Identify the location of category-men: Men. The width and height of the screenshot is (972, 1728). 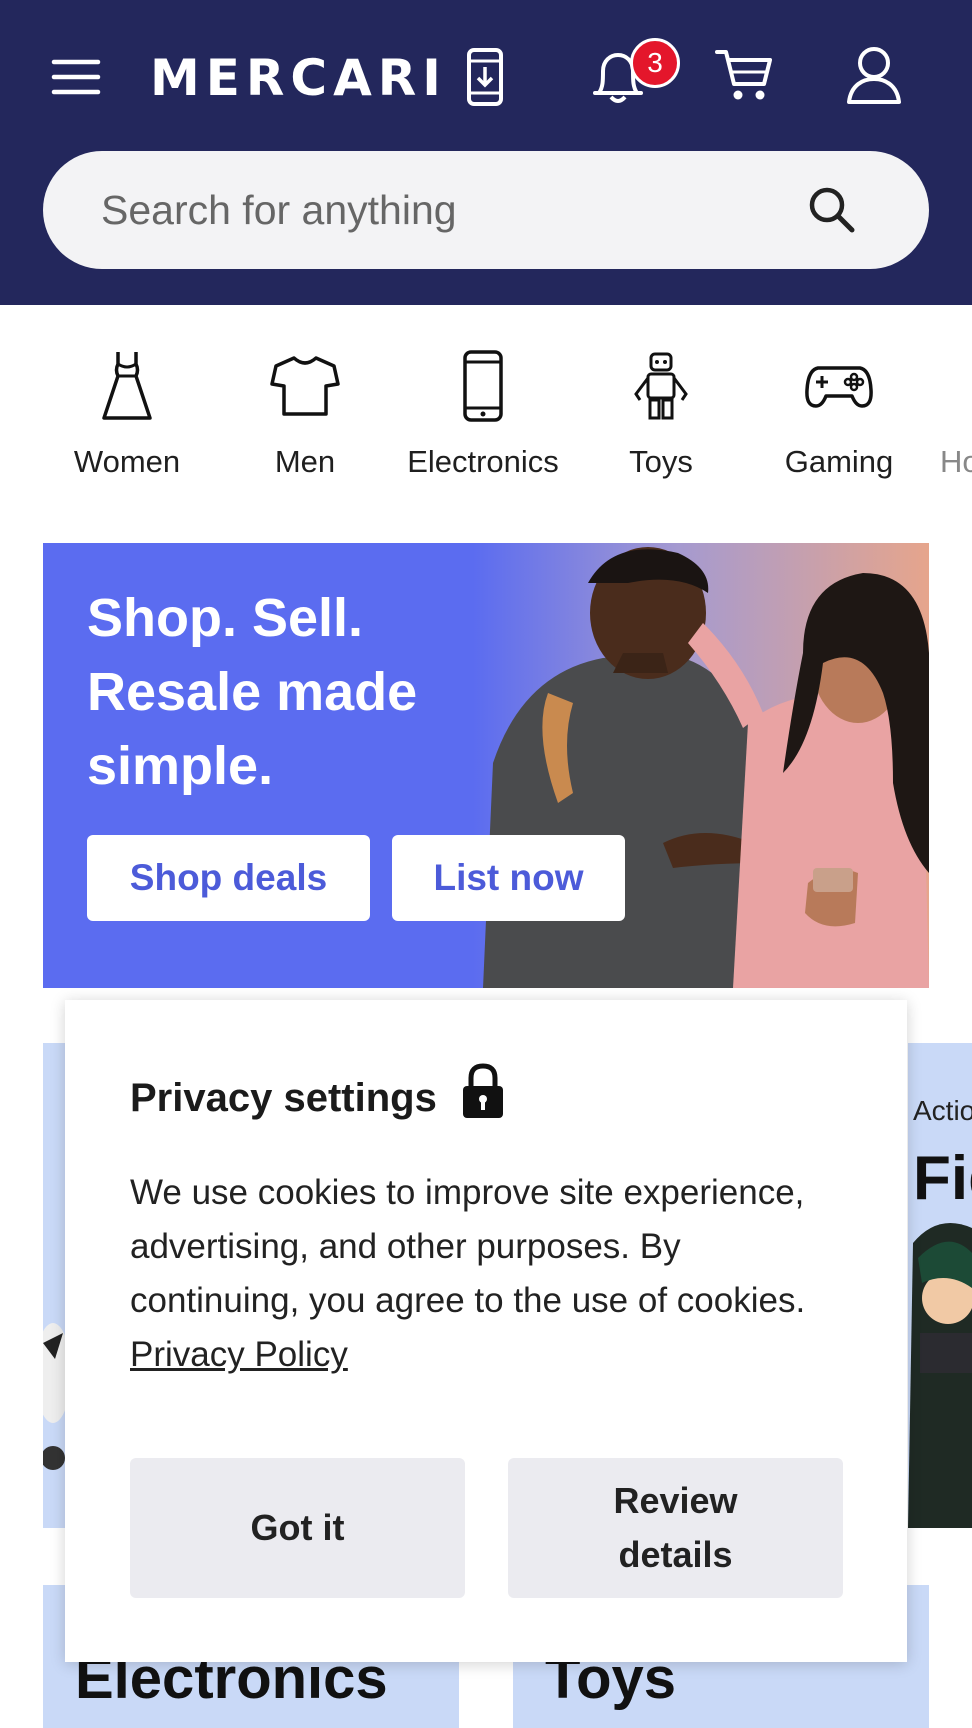
(305, 415).